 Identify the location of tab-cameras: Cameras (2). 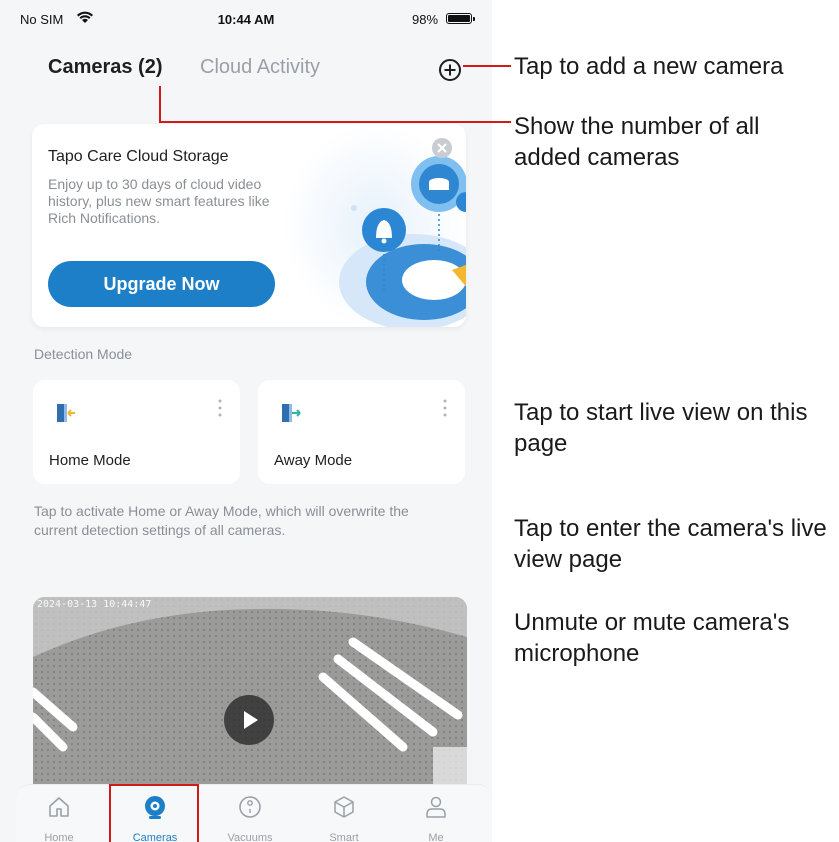
(105, 67).